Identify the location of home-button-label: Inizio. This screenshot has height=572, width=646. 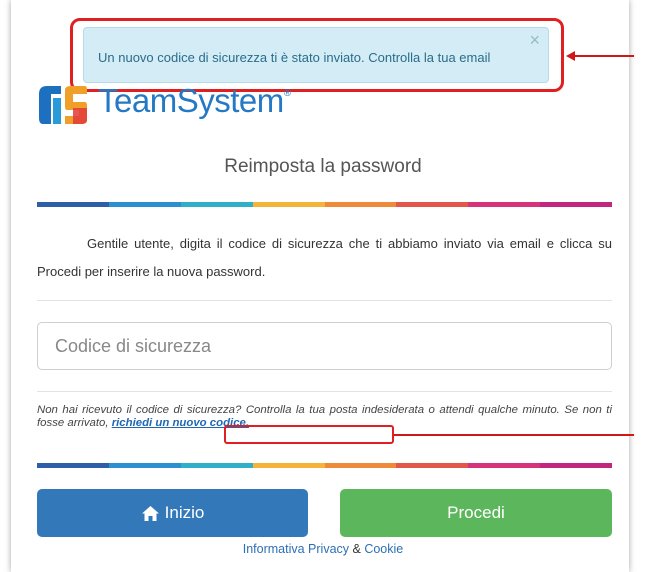
(184, 512).